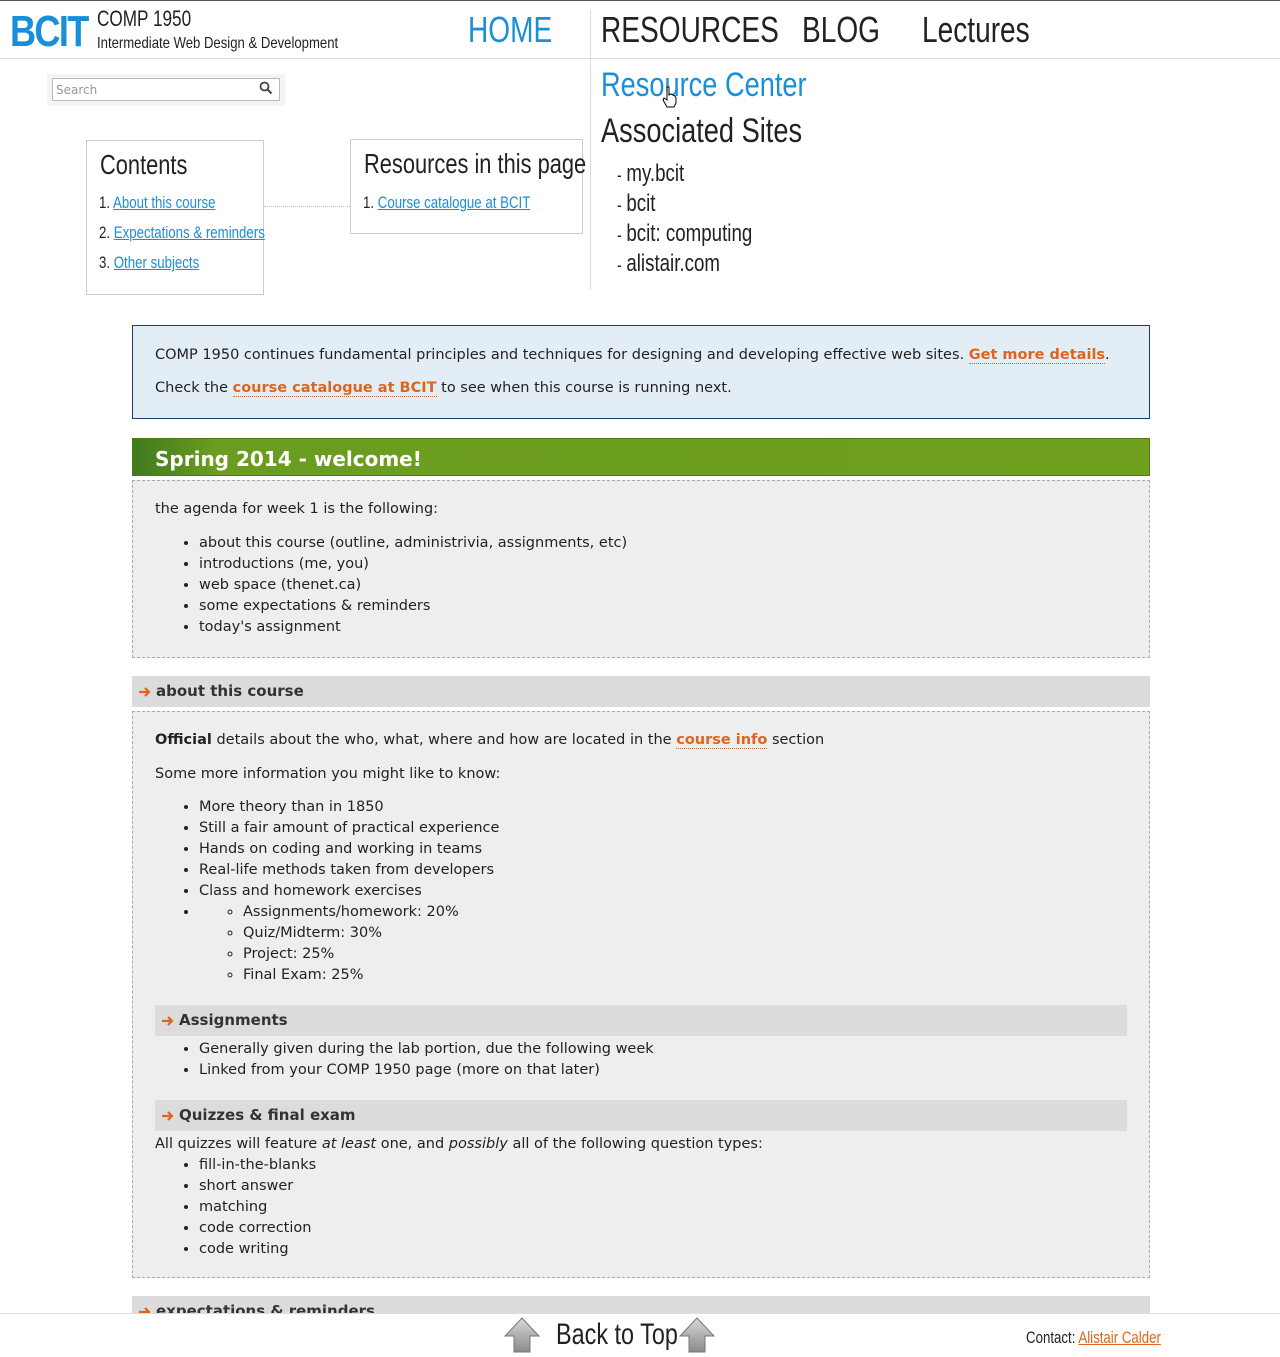  What do you see at coordinates (297, 509) in the screenshot?
I see `agenda-intro: the agenda for week 1 is the following:` at bounding box center [297, 509].